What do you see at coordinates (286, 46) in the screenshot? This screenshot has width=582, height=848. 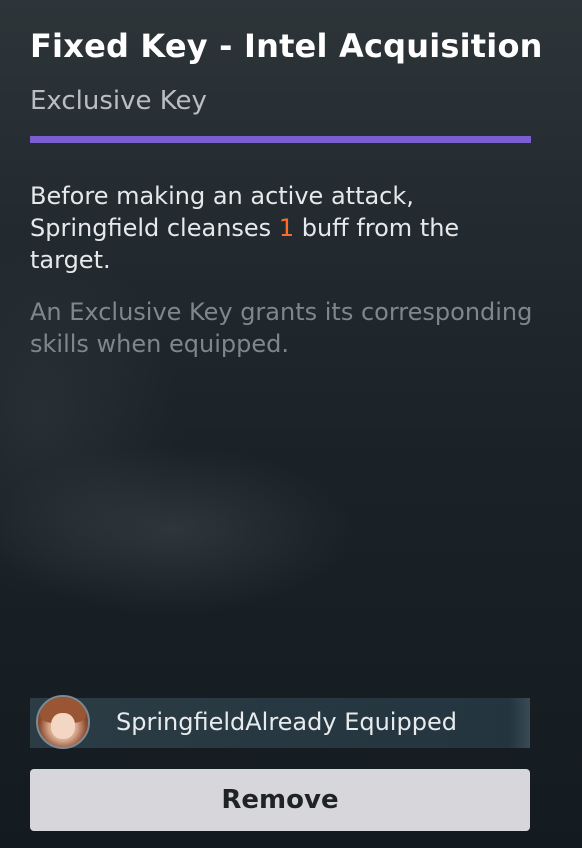 I see `item-title: Fixed Key - Intel Acquisition` at bounding box center [286, 46].